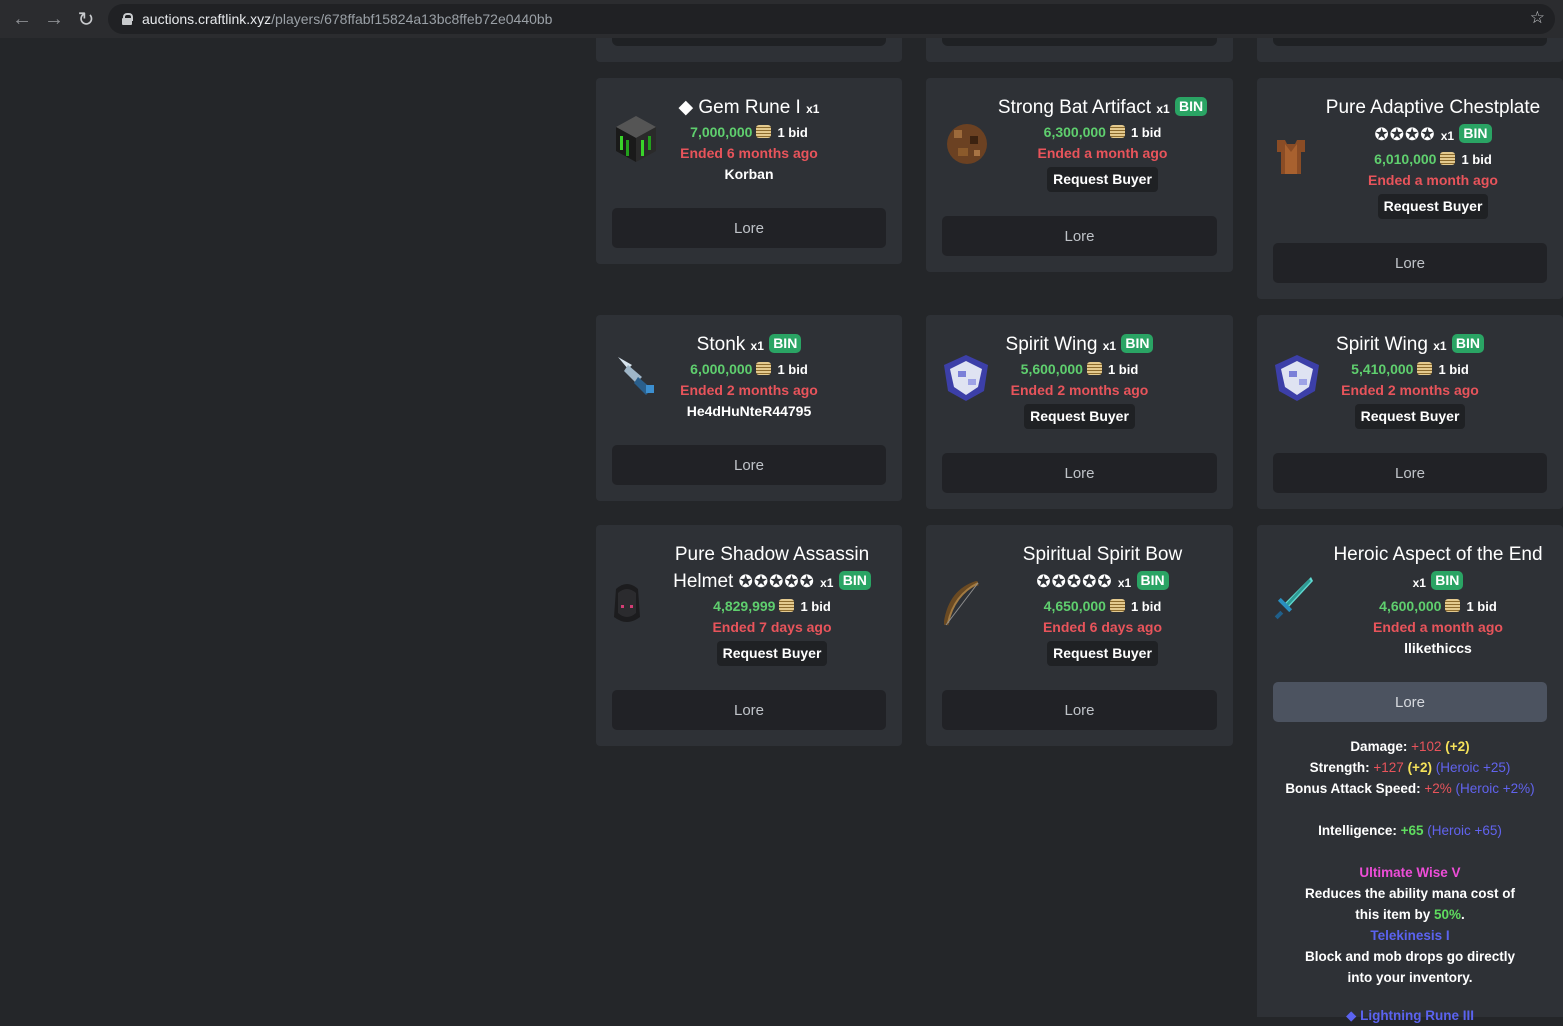 This screenshot has width=1563, height=1026. Describe the element at coordinates (1438, 567) in the screenshot. I see `item-title: Heroic Aspect of the End x1 BIN` at that location.